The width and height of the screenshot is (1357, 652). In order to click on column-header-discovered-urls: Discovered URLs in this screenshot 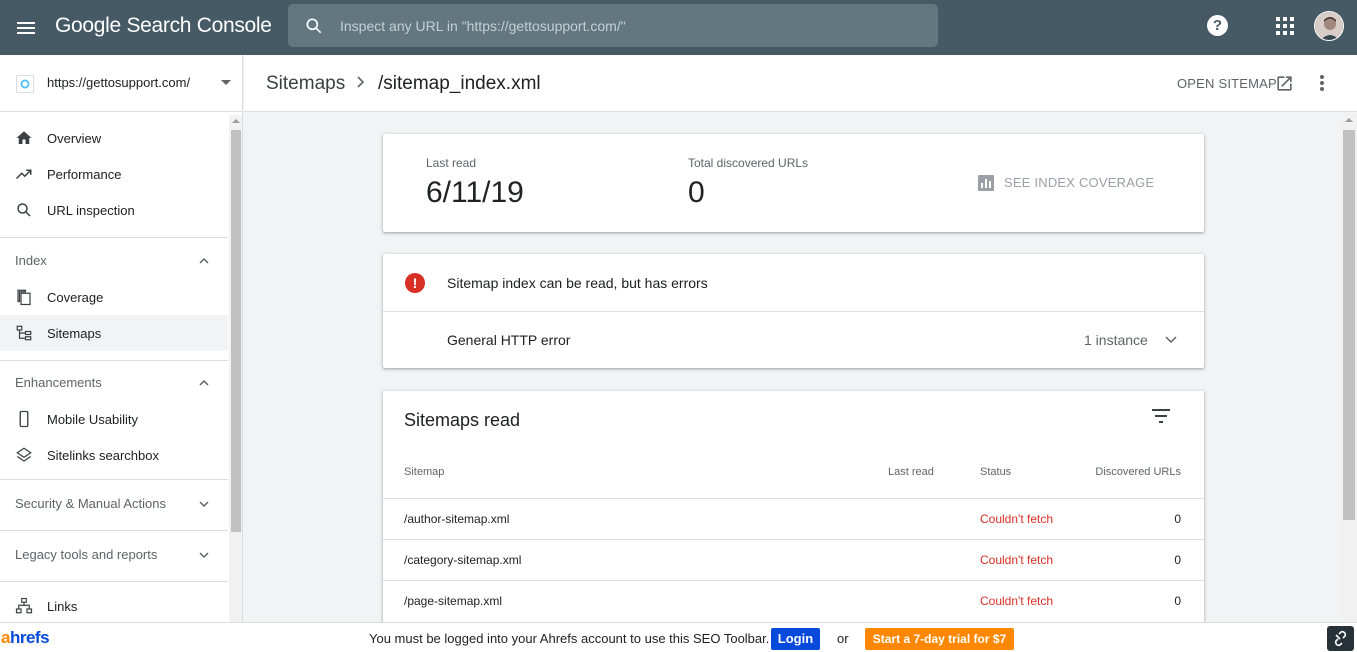, I will do `click(1138, 472)`.